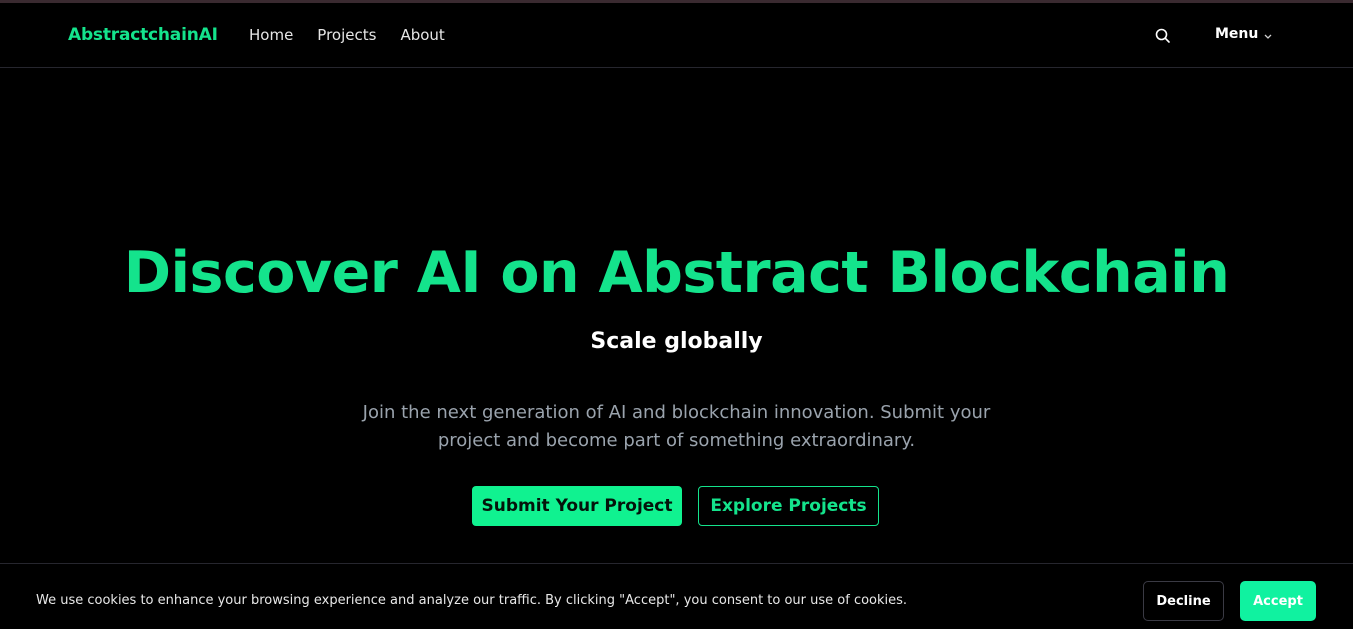 The width and height of the screenshot is (1353, 629). What do you see at coordinates (788, 506) in the screenshot?
I see `explore-projects-button: Explore Projects` at bounding box center [788, 506].